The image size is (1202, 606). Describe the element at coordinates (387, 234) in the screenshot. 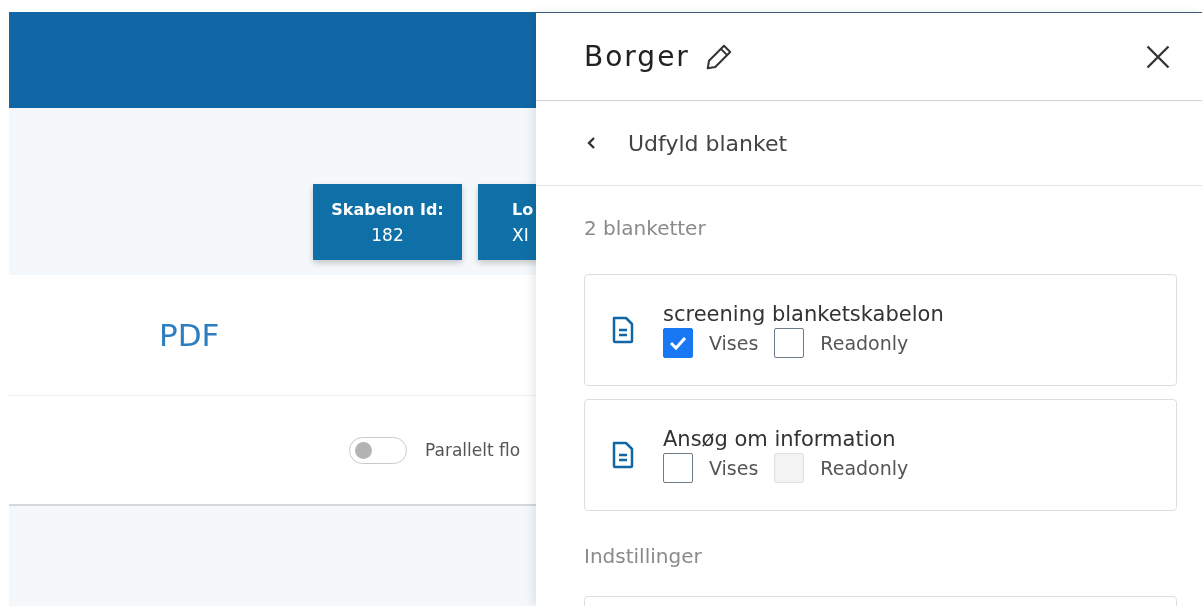

I see `badge-value: 182` at that location.